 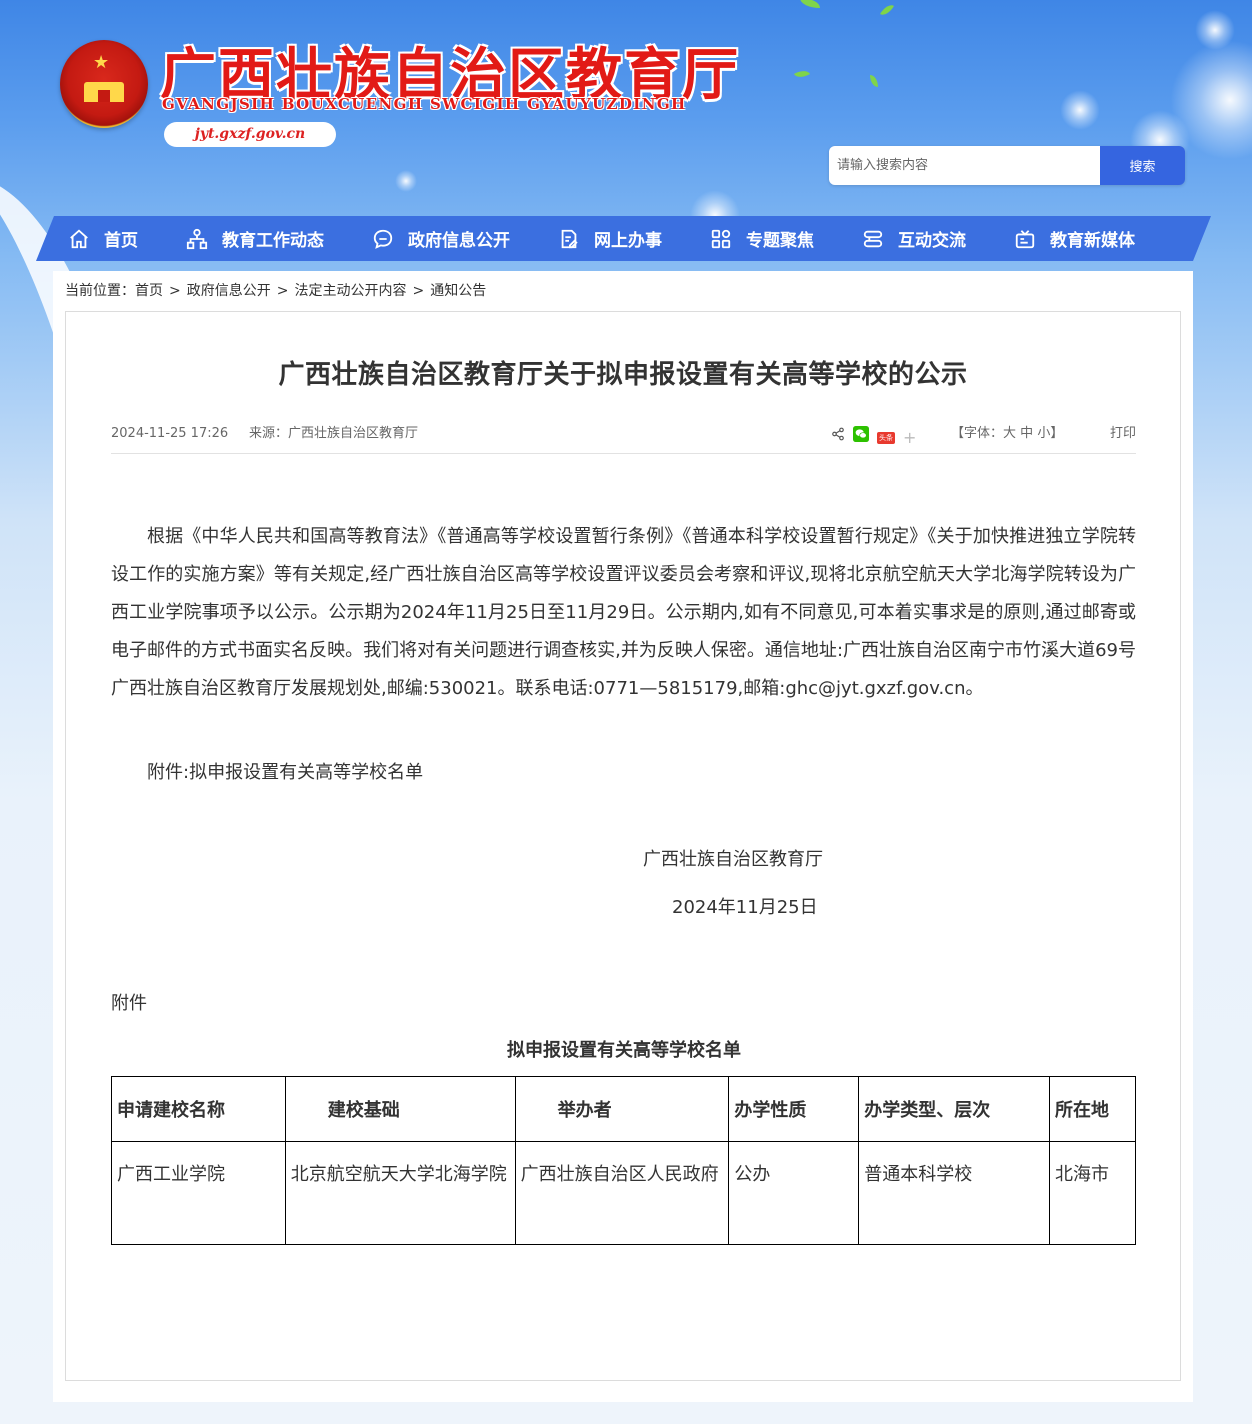 I want to click on nav-item-label: 首页, so click(x=121, y=241).